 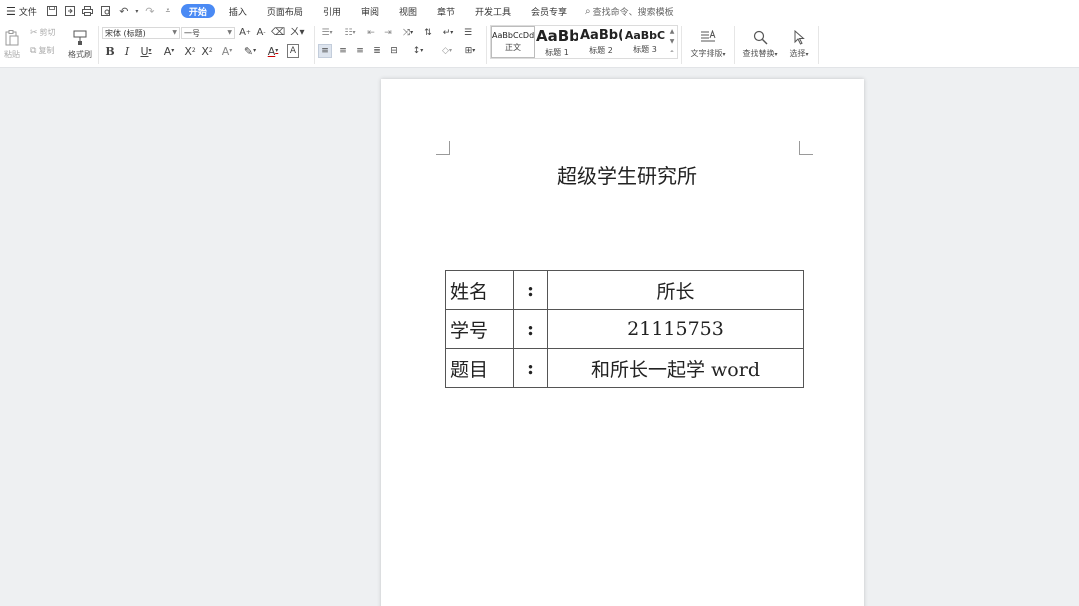 What do you see at coordinates (43, 33) in the screenshot?
I see `cut-button: ✂ 剪切` at bounding box center [43, 33].